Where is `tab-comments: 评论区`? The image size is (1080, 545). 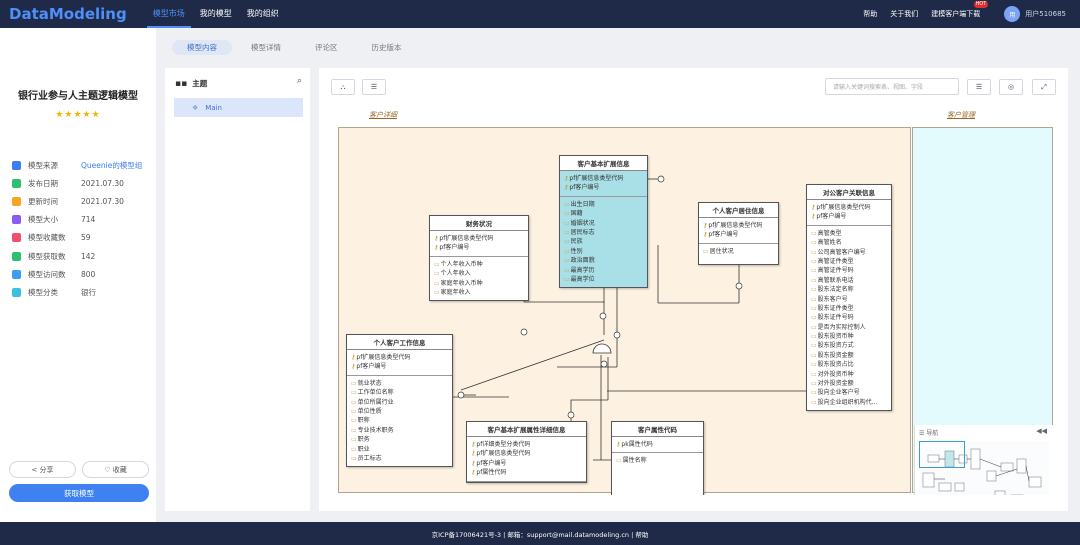
tab-comments: 评论区 is located at coordinates (326, 47).